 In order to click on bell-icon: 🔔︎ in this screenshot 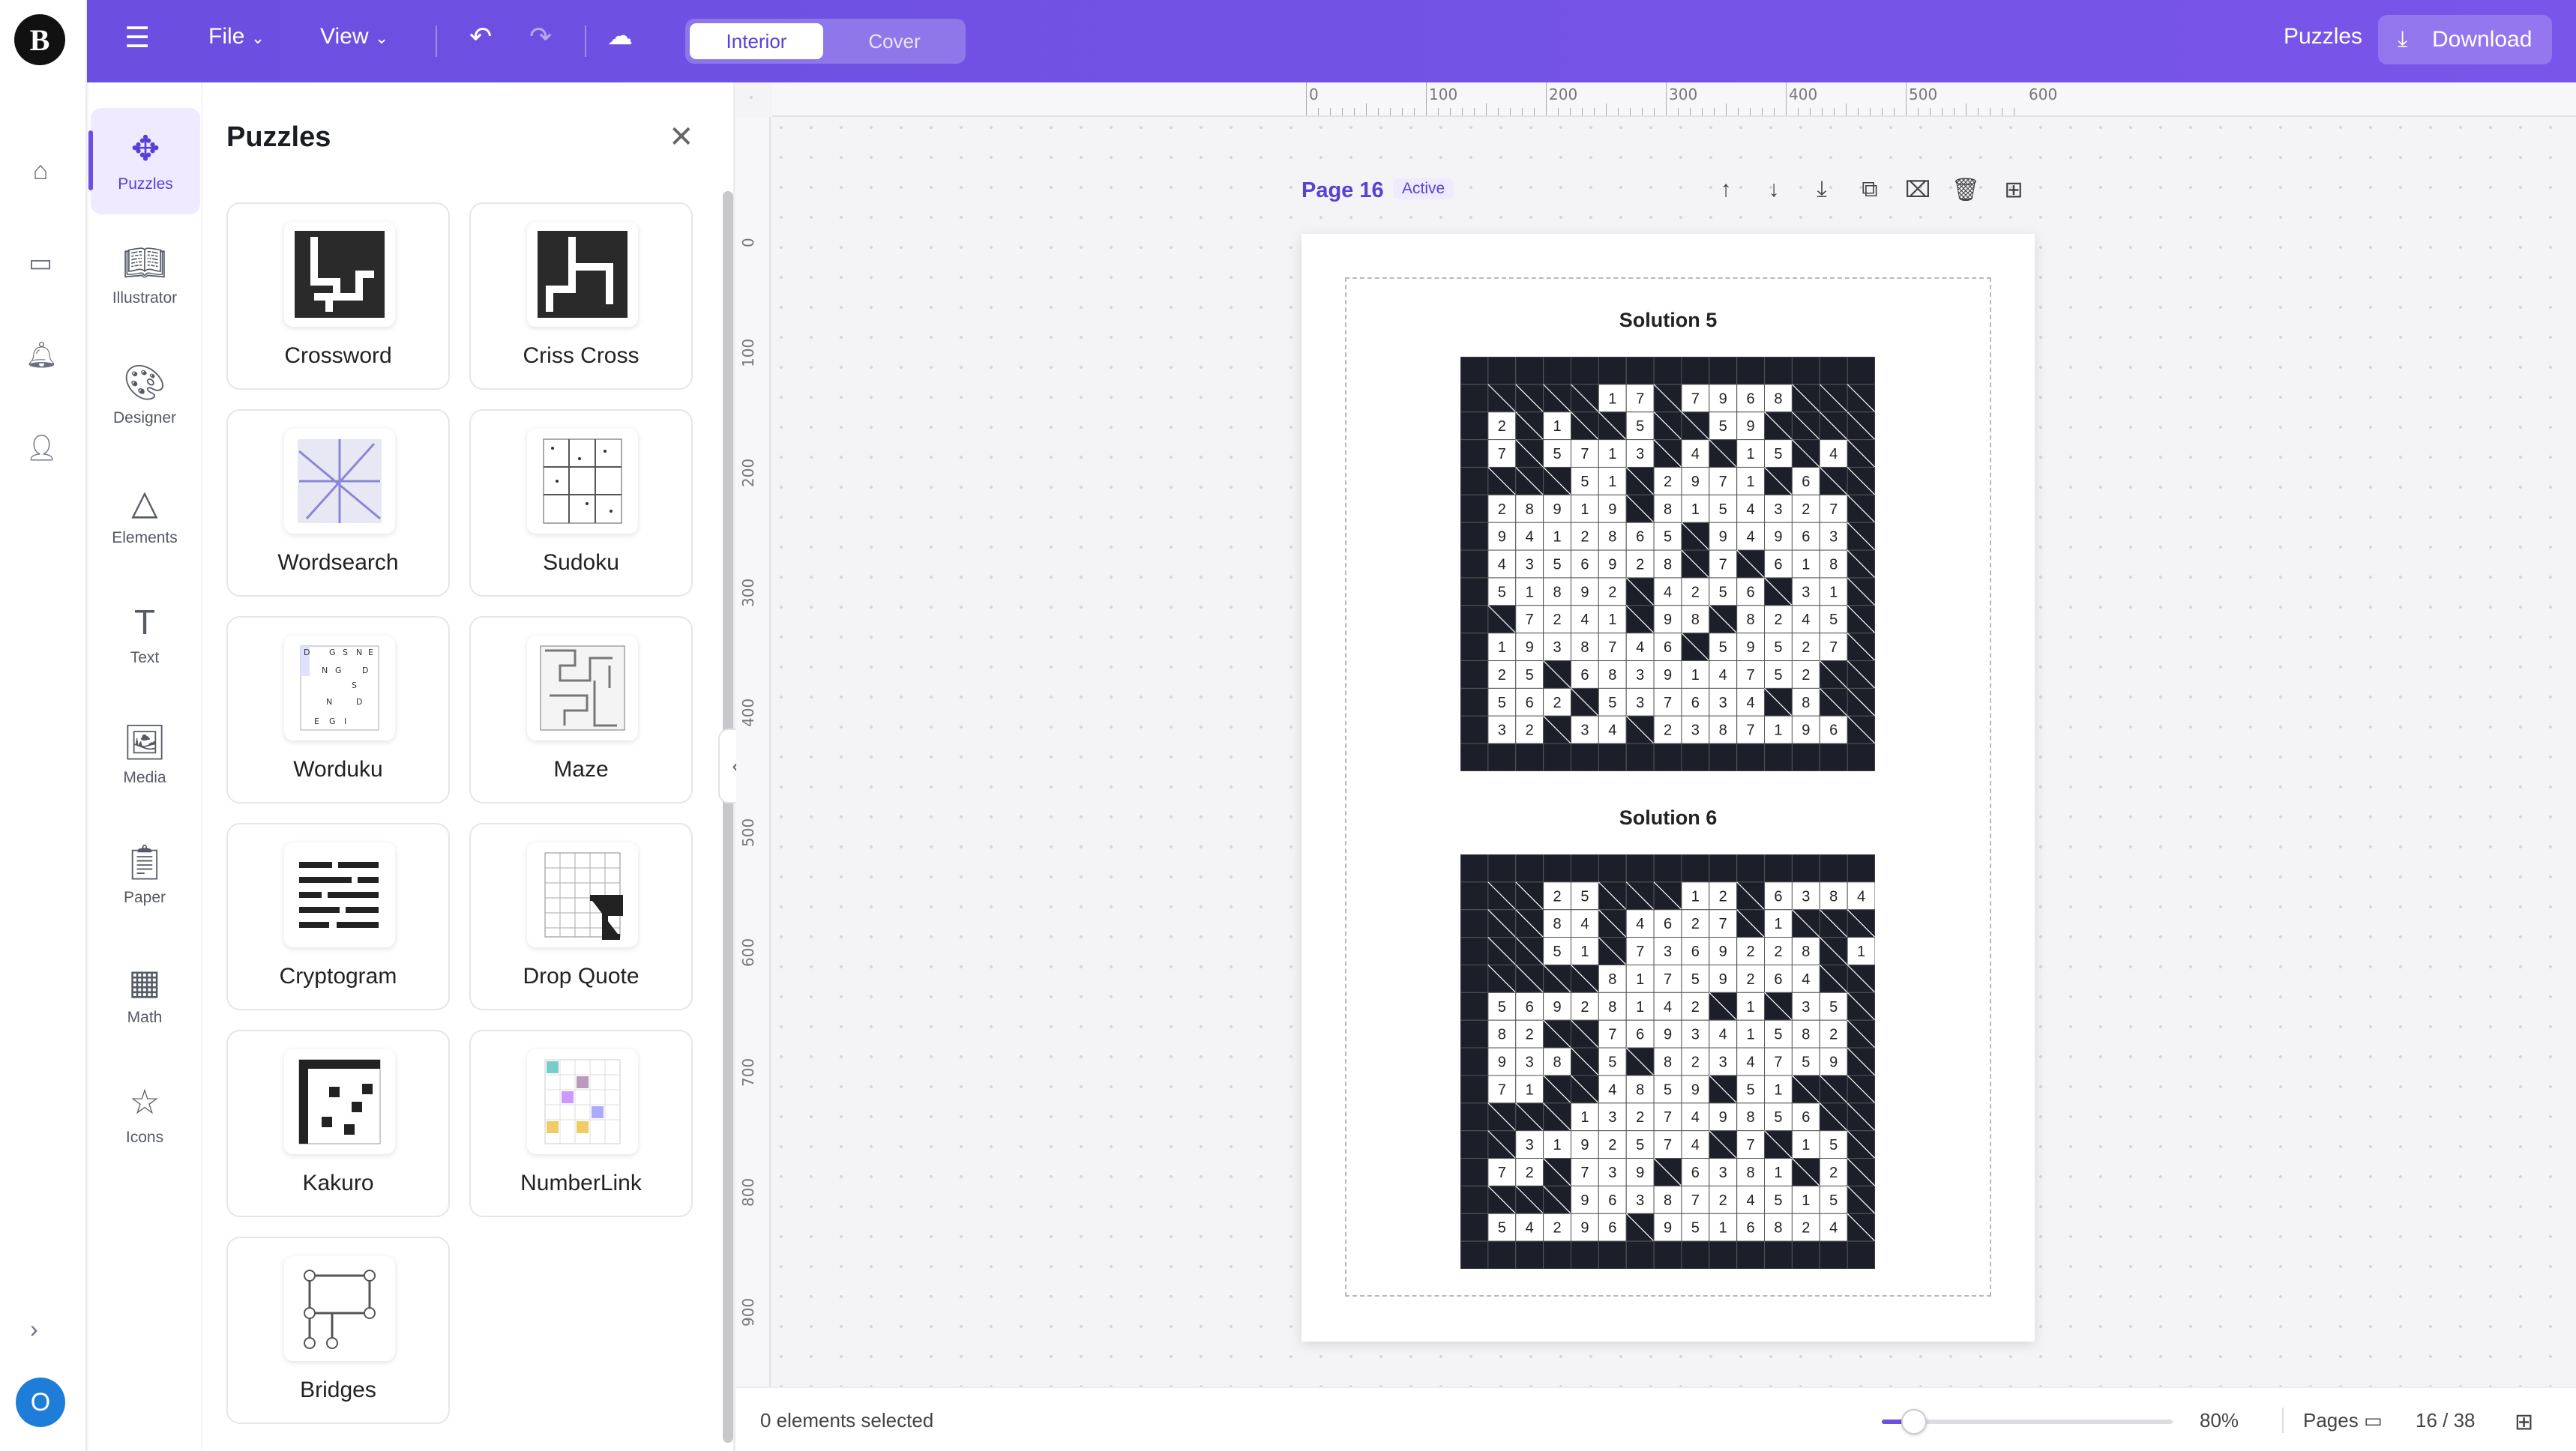, I will do `click(41, 355)`.